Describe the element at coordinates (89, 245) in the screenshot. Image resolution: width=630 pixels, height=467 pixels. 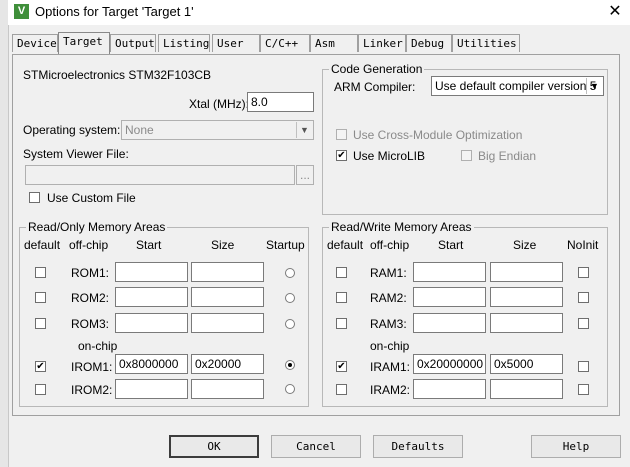
I see `ro-header-offchip: off-chip` at that location.